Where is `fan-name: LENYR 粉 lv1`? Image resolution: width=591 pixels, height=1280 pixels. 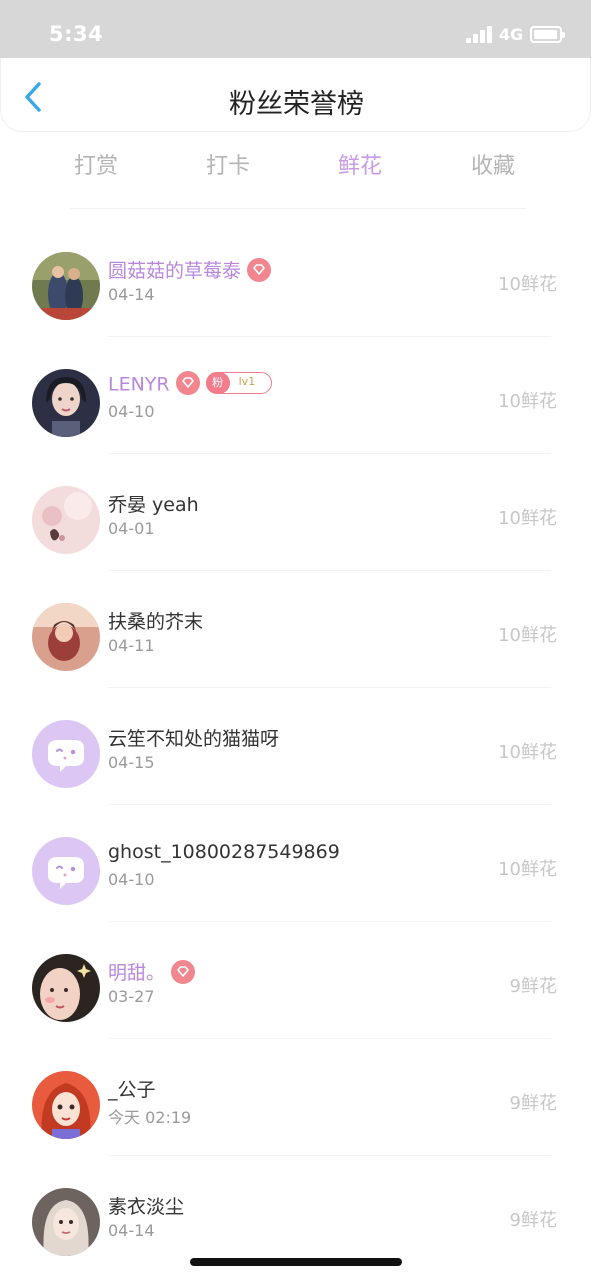 fan-name: LENYR 粉 lv1 is located at coordinates (190, 384).